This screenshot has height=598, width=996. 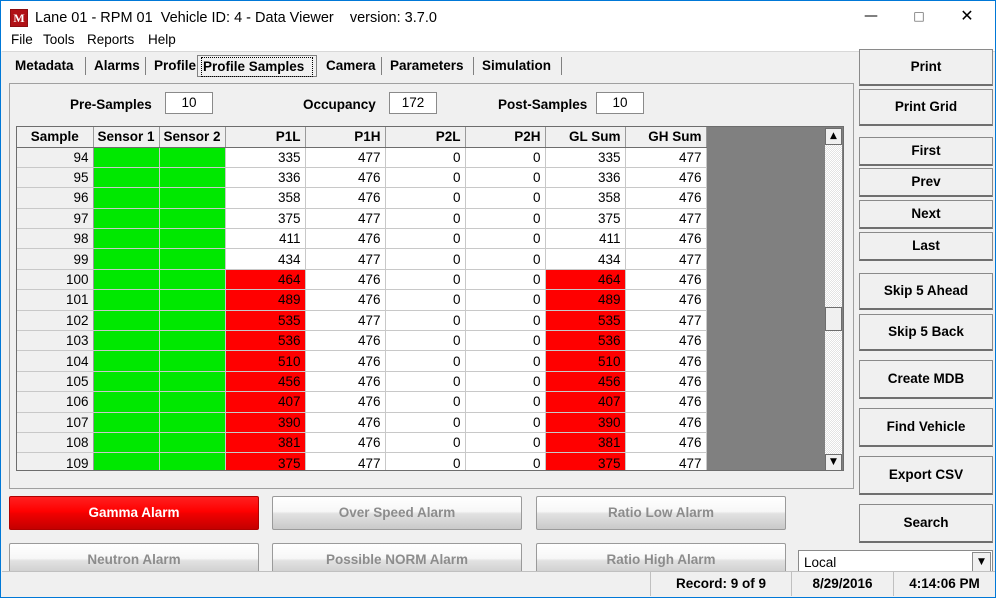 What do you see at coordinates (134, 513) in the screenshot?
I see `alarm-gamma: Gamma Alarm` at bounding box center [134, 513].